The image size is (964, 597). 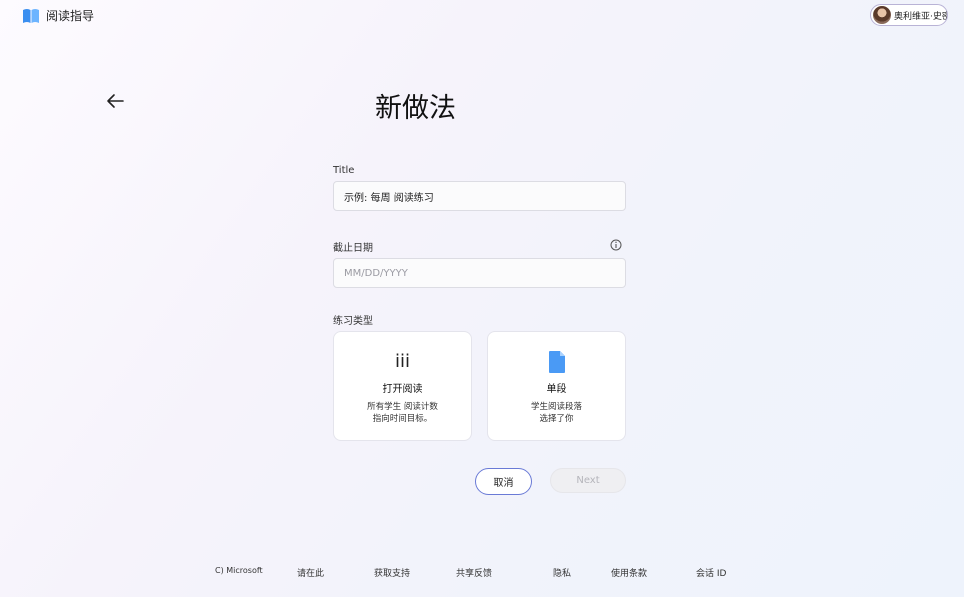 I want to click on next-button: Next, so click(x=588, y=480).